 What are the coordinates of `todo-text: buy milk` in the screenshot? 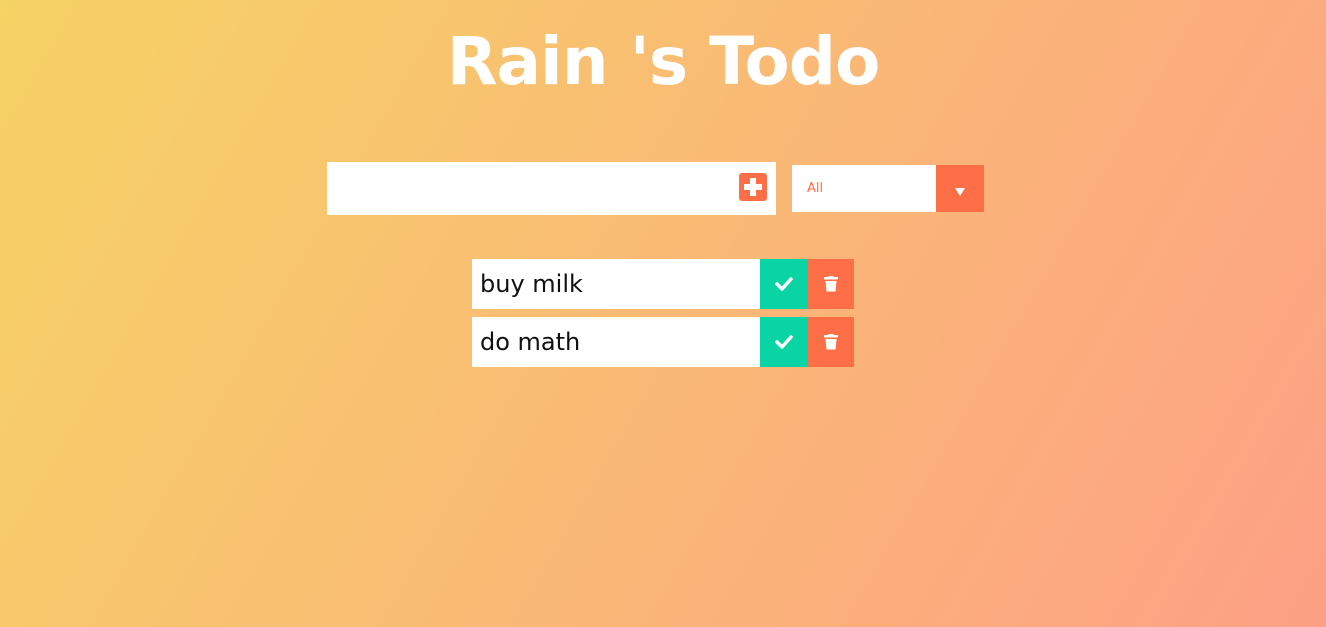 It's located at (616, 284).